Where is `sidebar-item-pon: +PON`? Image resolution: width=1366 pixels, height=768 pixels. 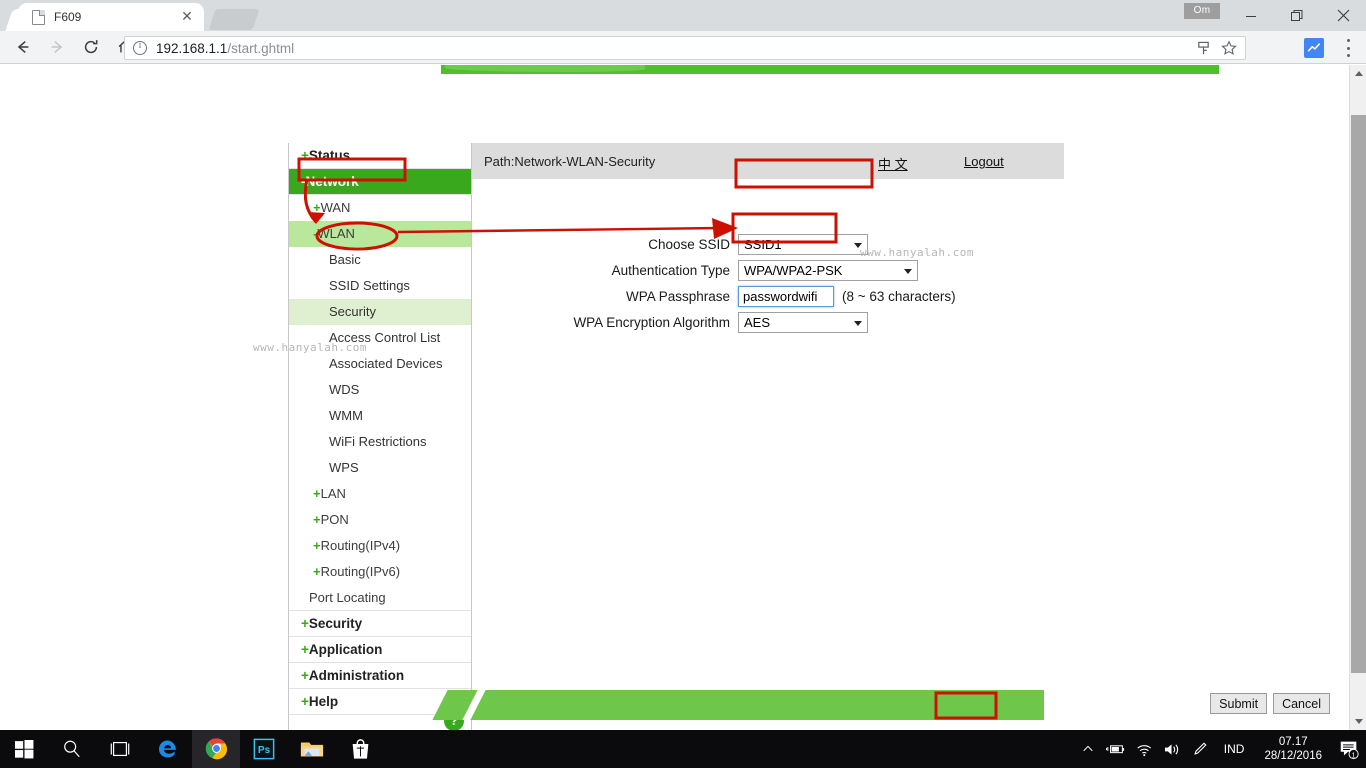
sidebar-item-pon: +PON is located at coordinates (380, 520).